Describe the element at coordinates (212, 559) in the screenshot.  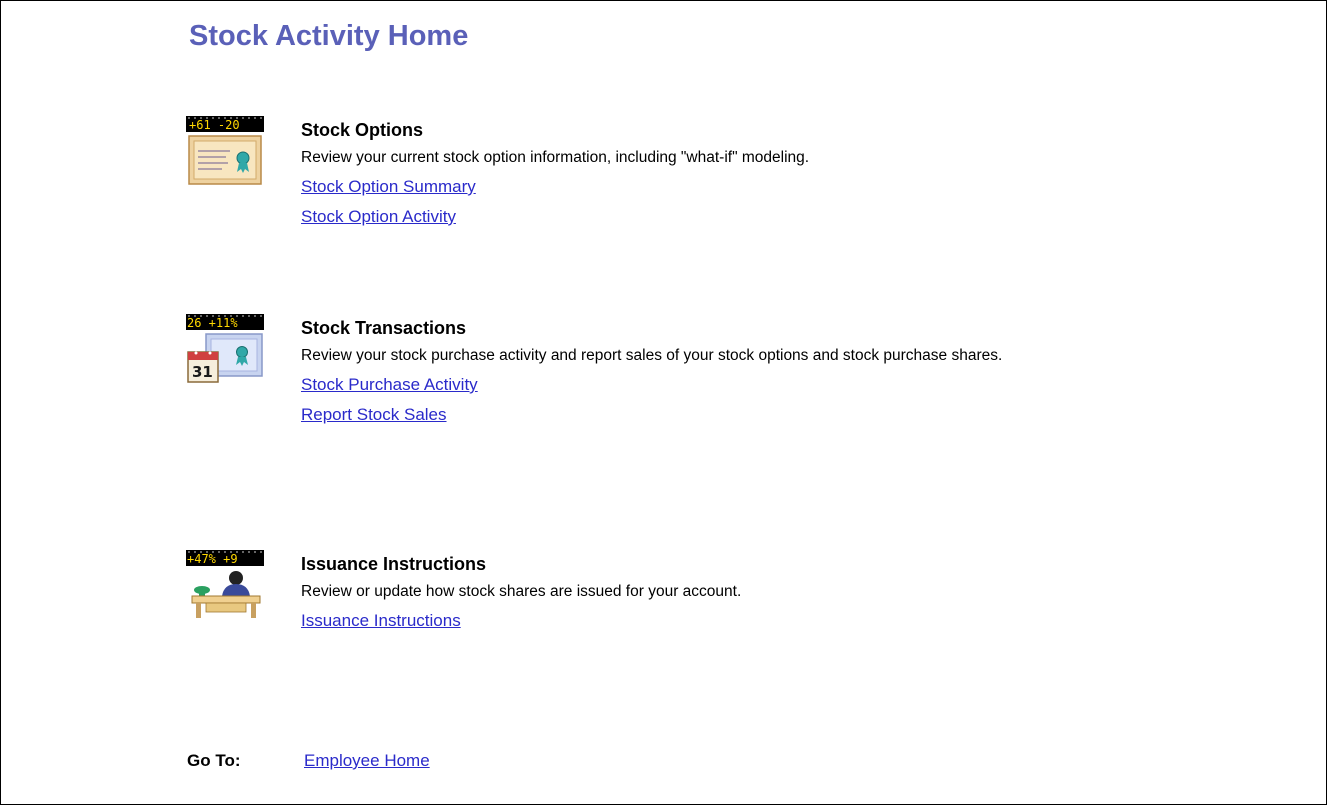
I see `ticker-text: +47% +9` at that location.